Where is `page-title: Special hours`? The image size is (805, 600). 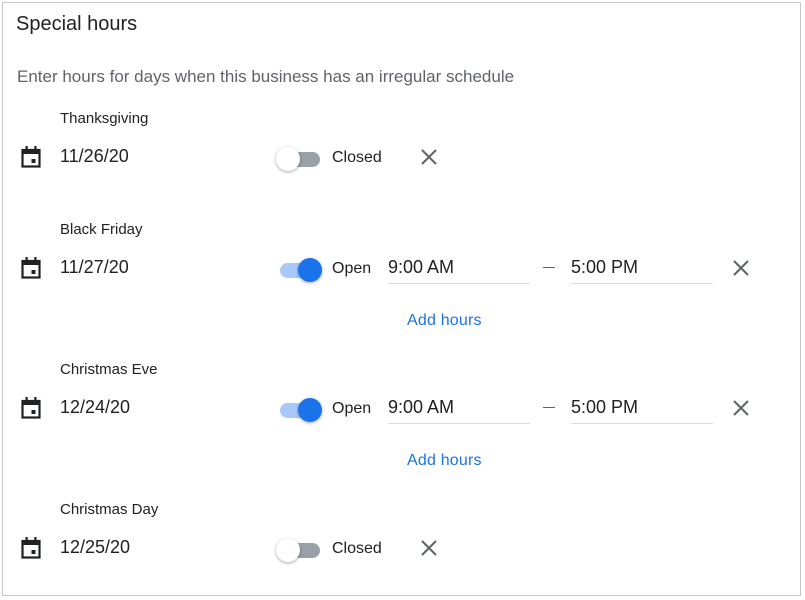 page-title: Special hours is located at coordinates (77, 24).